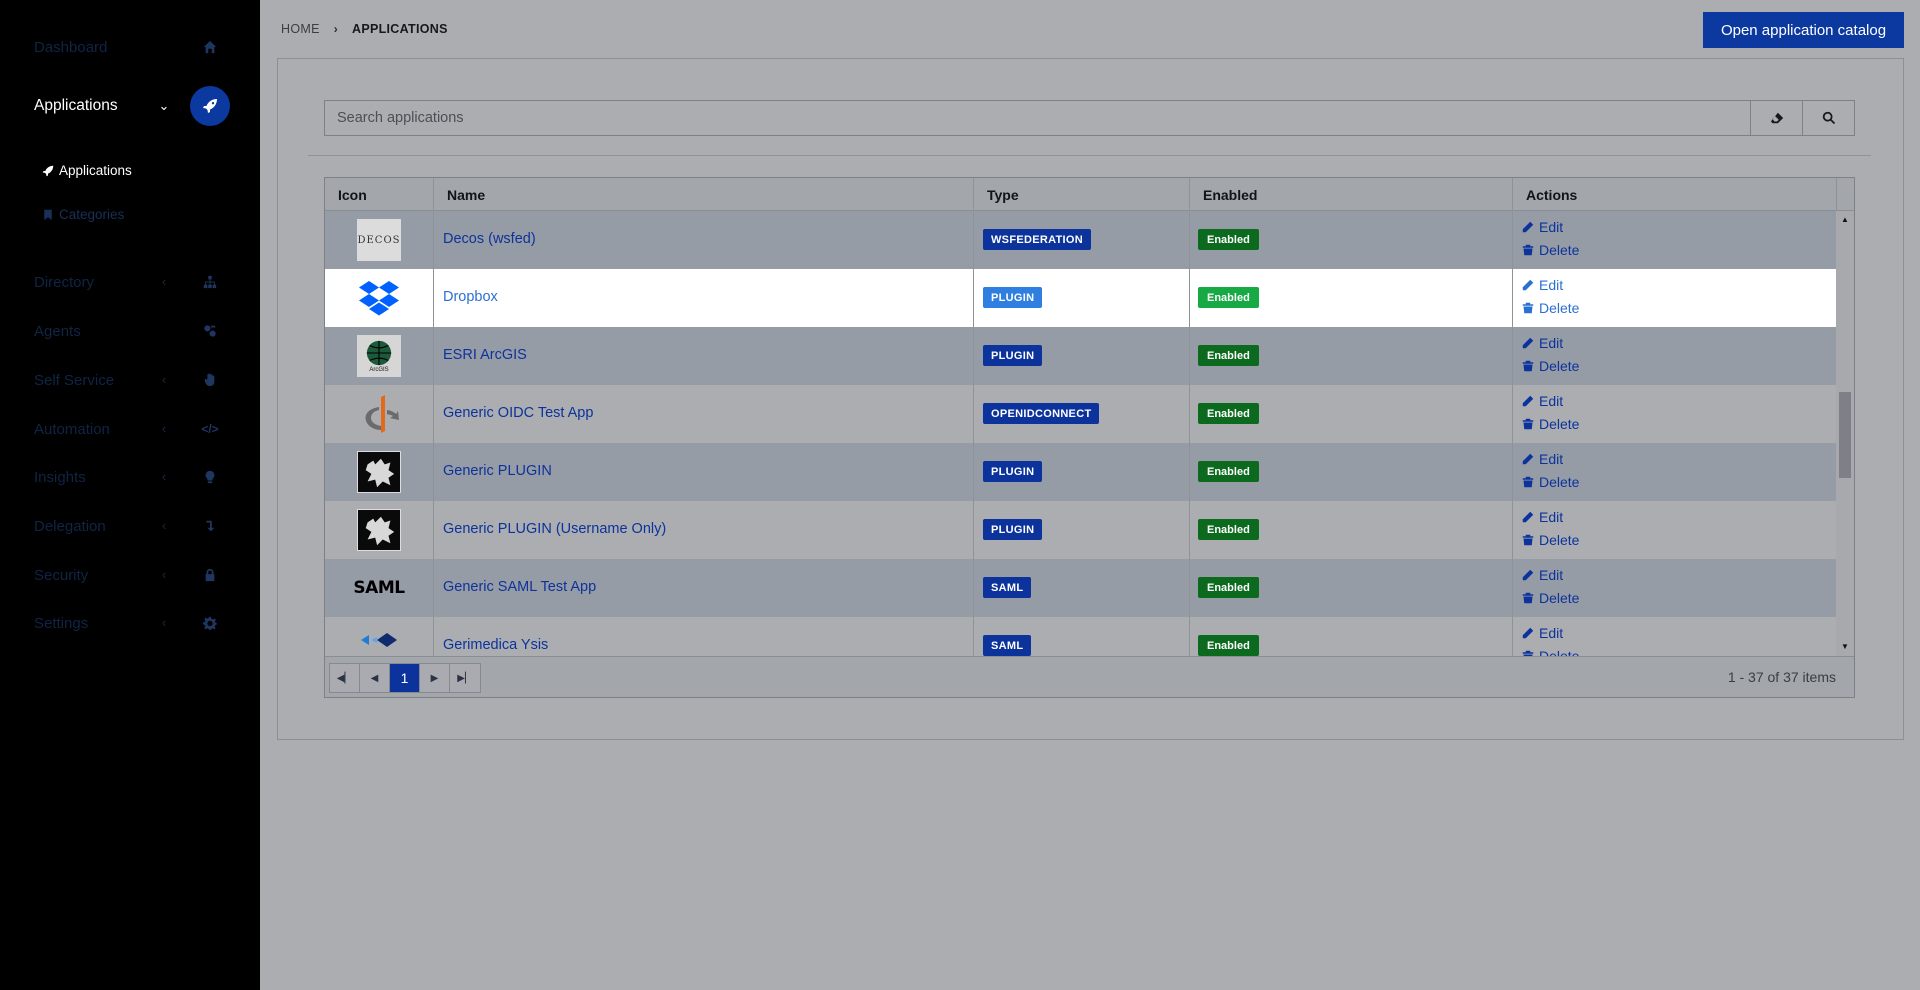 This screenshot has height=990, width=1920. Describe the element at coordinates (1013, 471) in the screenshot. I see `type-badge: PLUGIN` at that location.